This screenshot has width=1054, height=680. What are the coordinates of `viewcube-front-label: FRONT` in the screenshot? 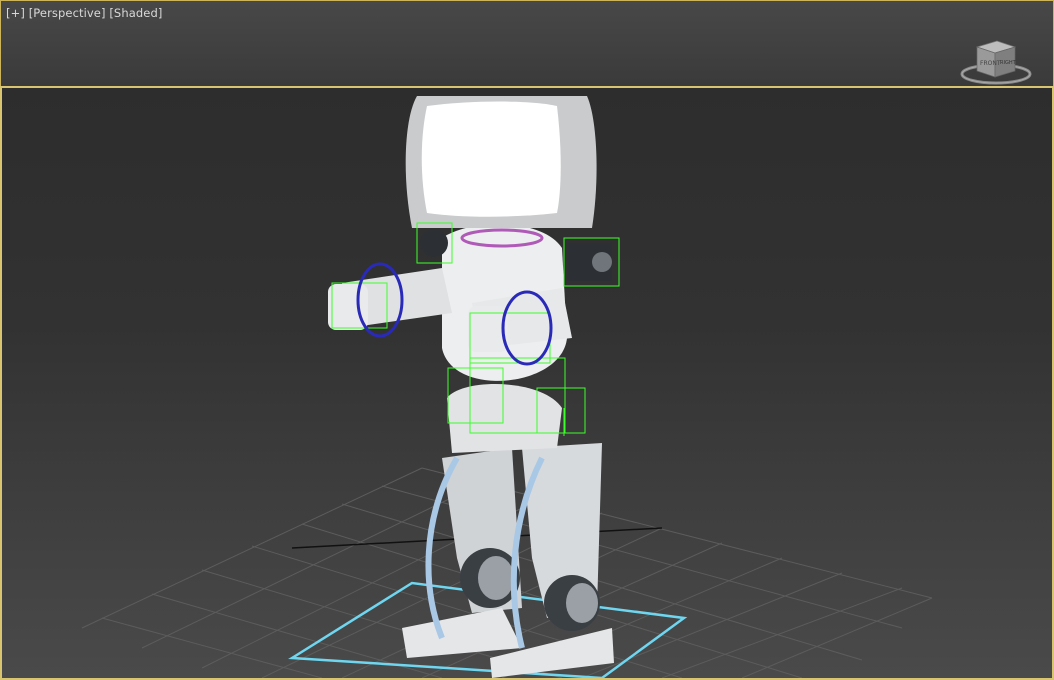 It's located at (990, 63).